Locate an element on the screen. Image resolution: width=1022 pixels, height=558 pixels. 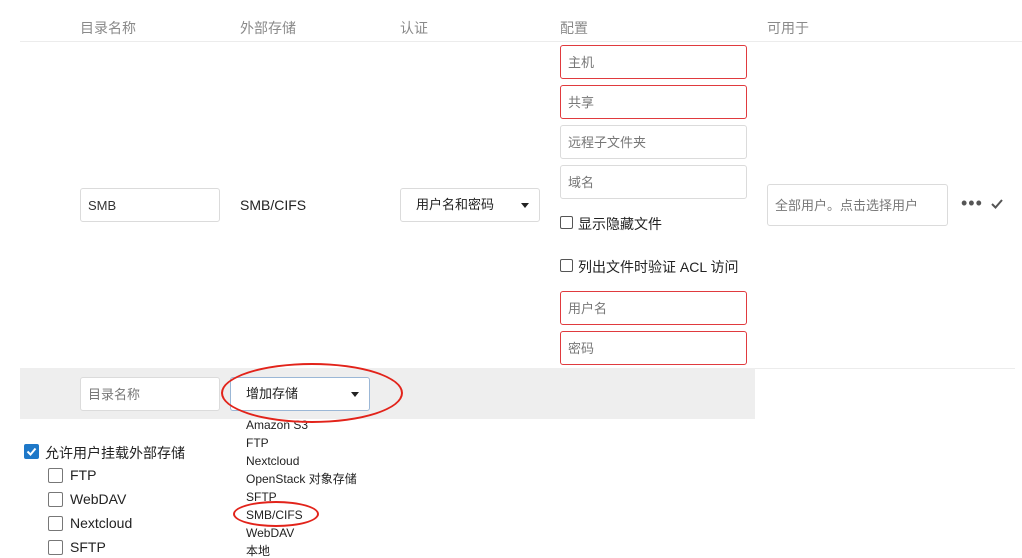
header-authentication: 认证 is located at coordinates (414, 28).